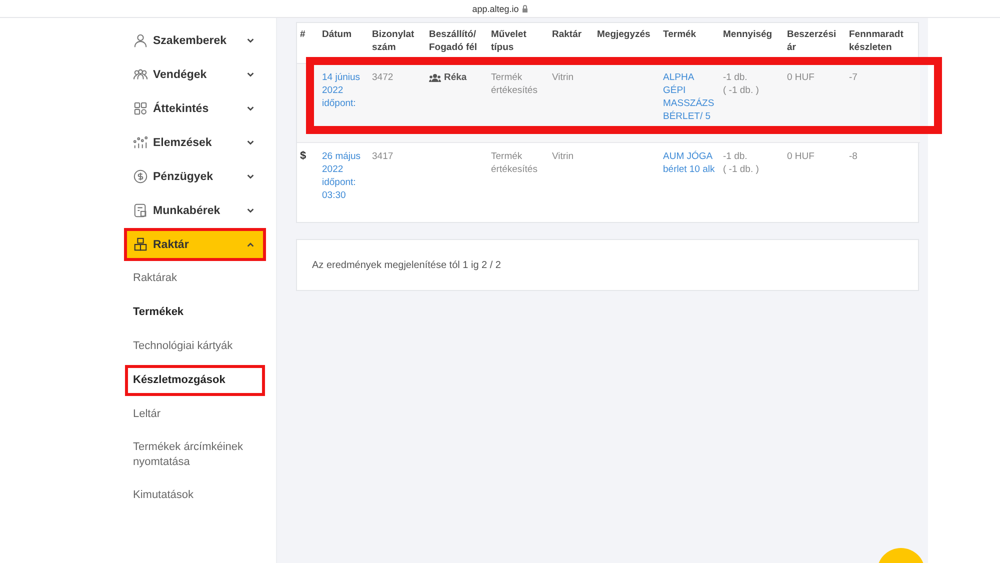  Describe the element at coordinates (195, 346) in the screenshot. I see `submenu-item: Technológiai kártyák` at that location.